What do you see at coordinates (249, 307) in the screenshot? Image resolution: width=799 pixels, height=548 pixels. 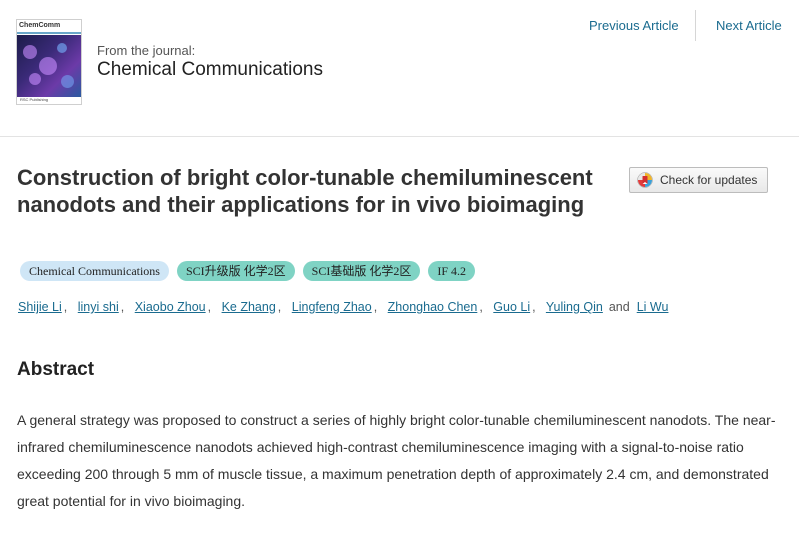 I see `author-link: Ke Zhang` at bounding box center [249, 307].